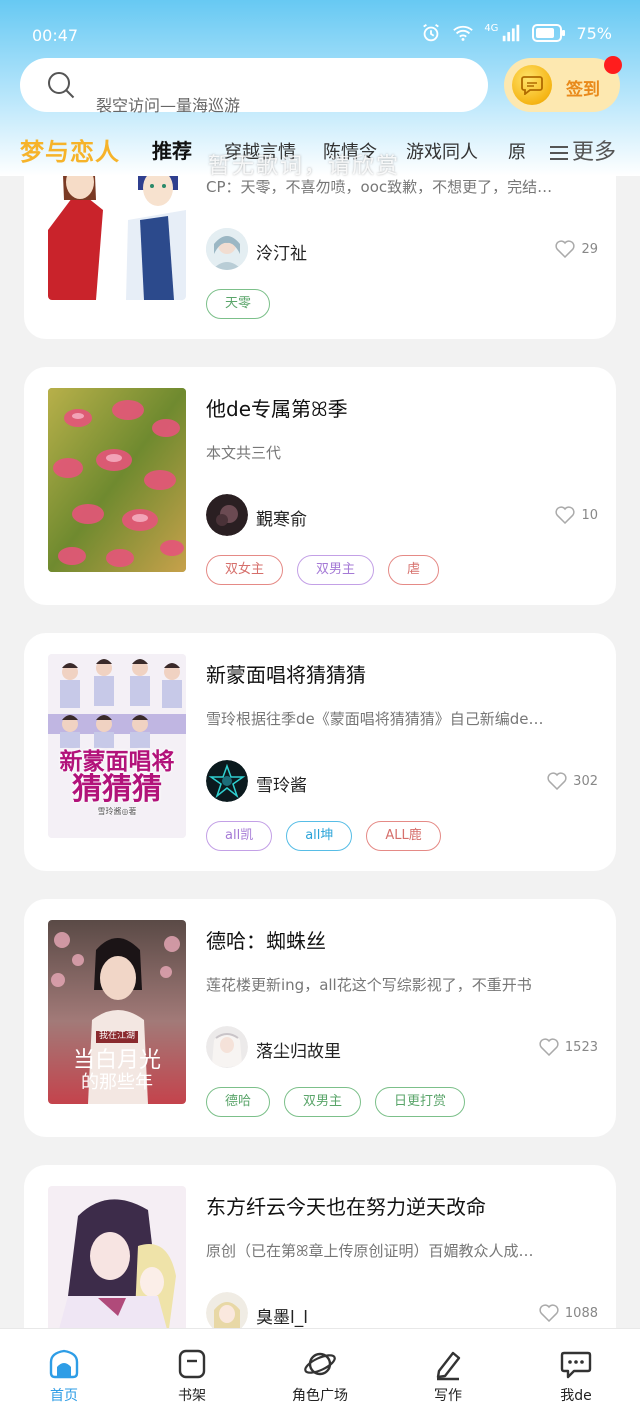  I want to click on more-tabs-button: 更多, so click(583, 150).